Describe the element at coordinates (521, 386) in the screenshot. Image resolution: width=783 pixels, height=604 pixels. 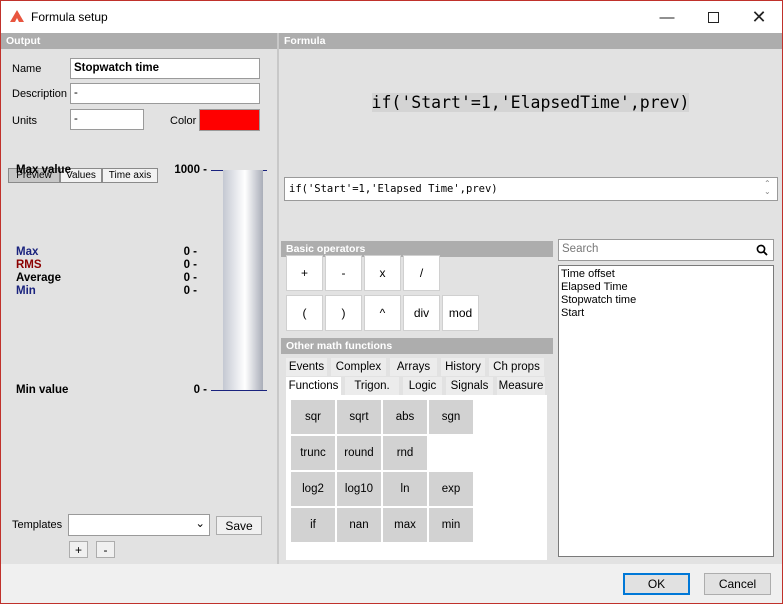
I see `math-tab: Measure` at that location.